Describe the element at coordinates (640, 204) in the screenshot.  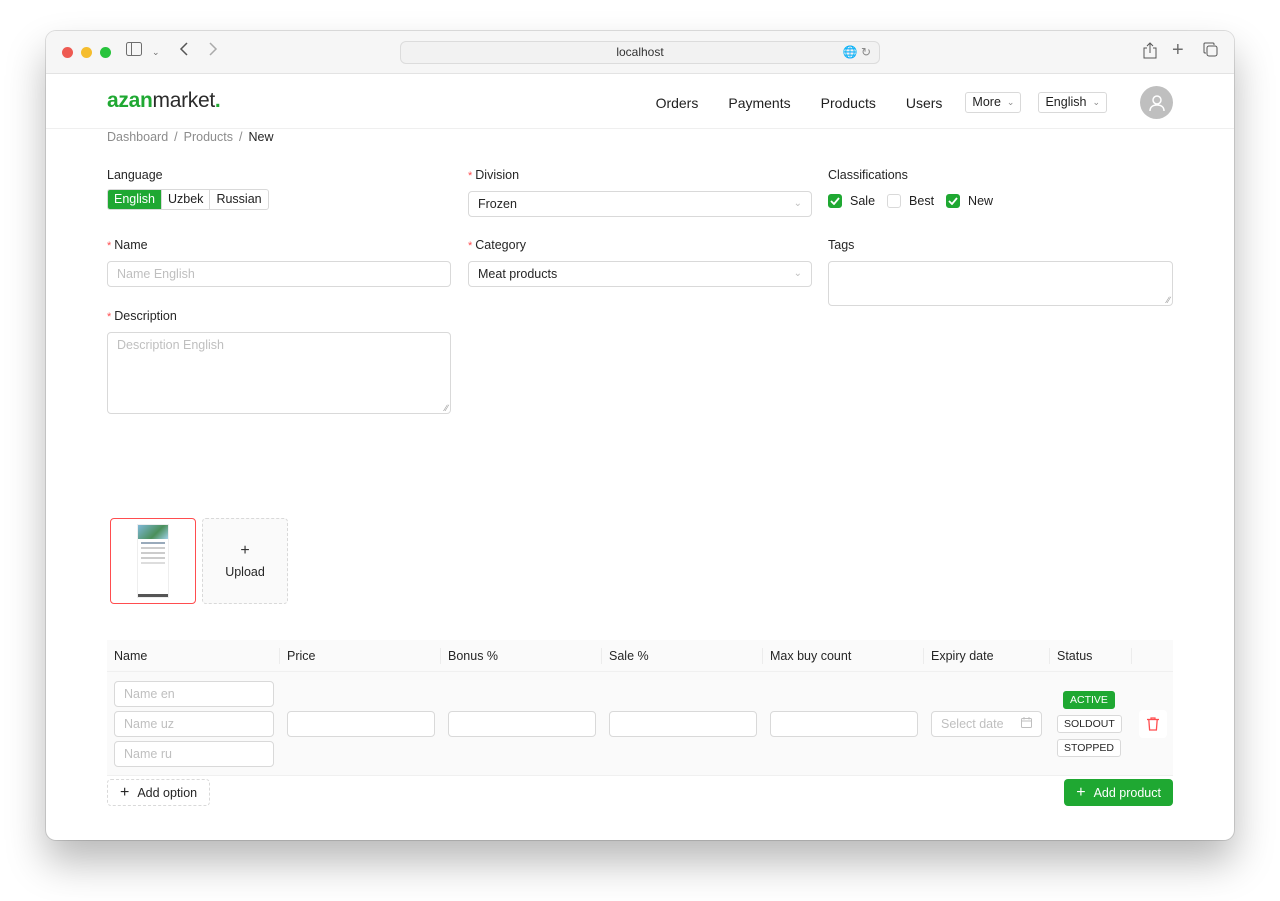
I see `division-select: Frozen ⌄` at that location.